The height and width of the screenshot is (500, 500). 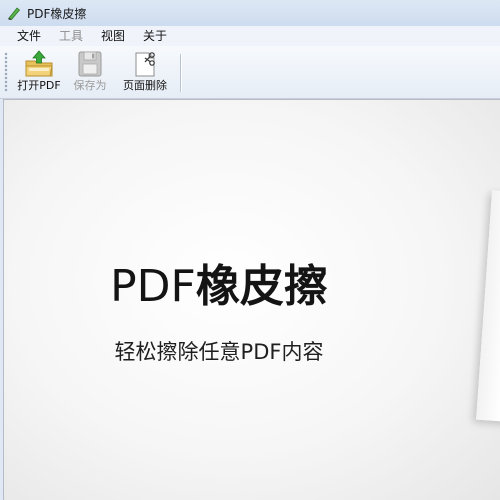 What do you see at coordinates (153, 286) in the screenshot?
I see `splash-title-latin: PDF` at bounding box center [153, 286].